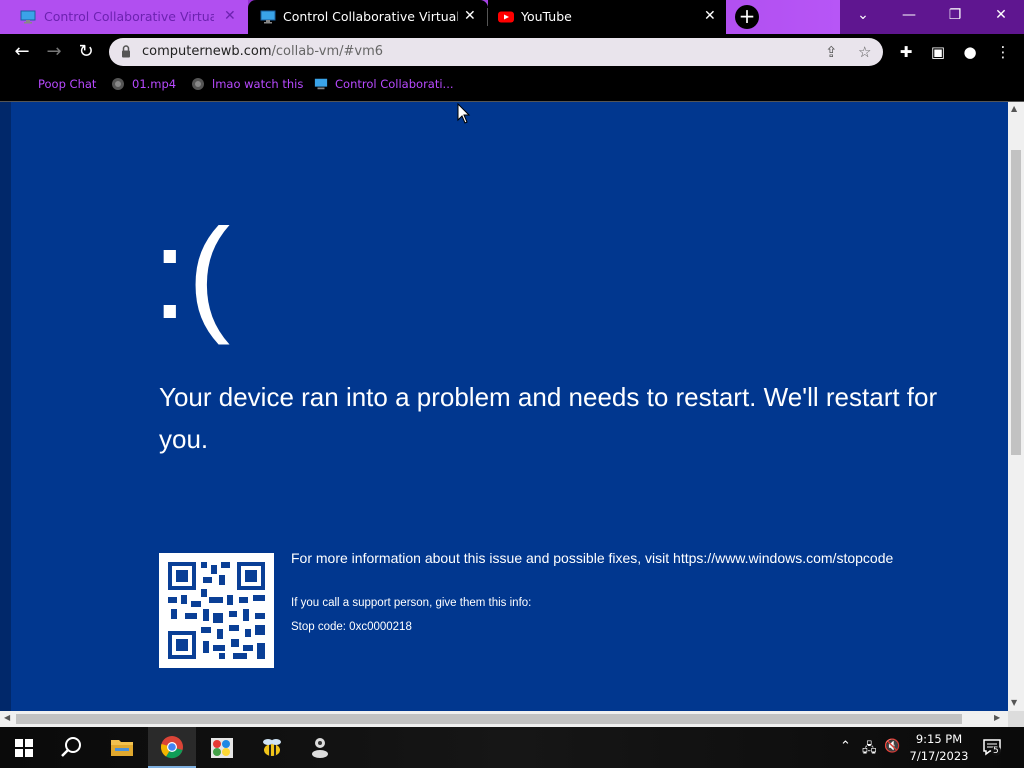 The image size is (1024, 768). What do you see at coordinates (863, 17) in the screenshot?
I see `tab-search-chevron-icon: ⌄` at bounding box center [863, 17].